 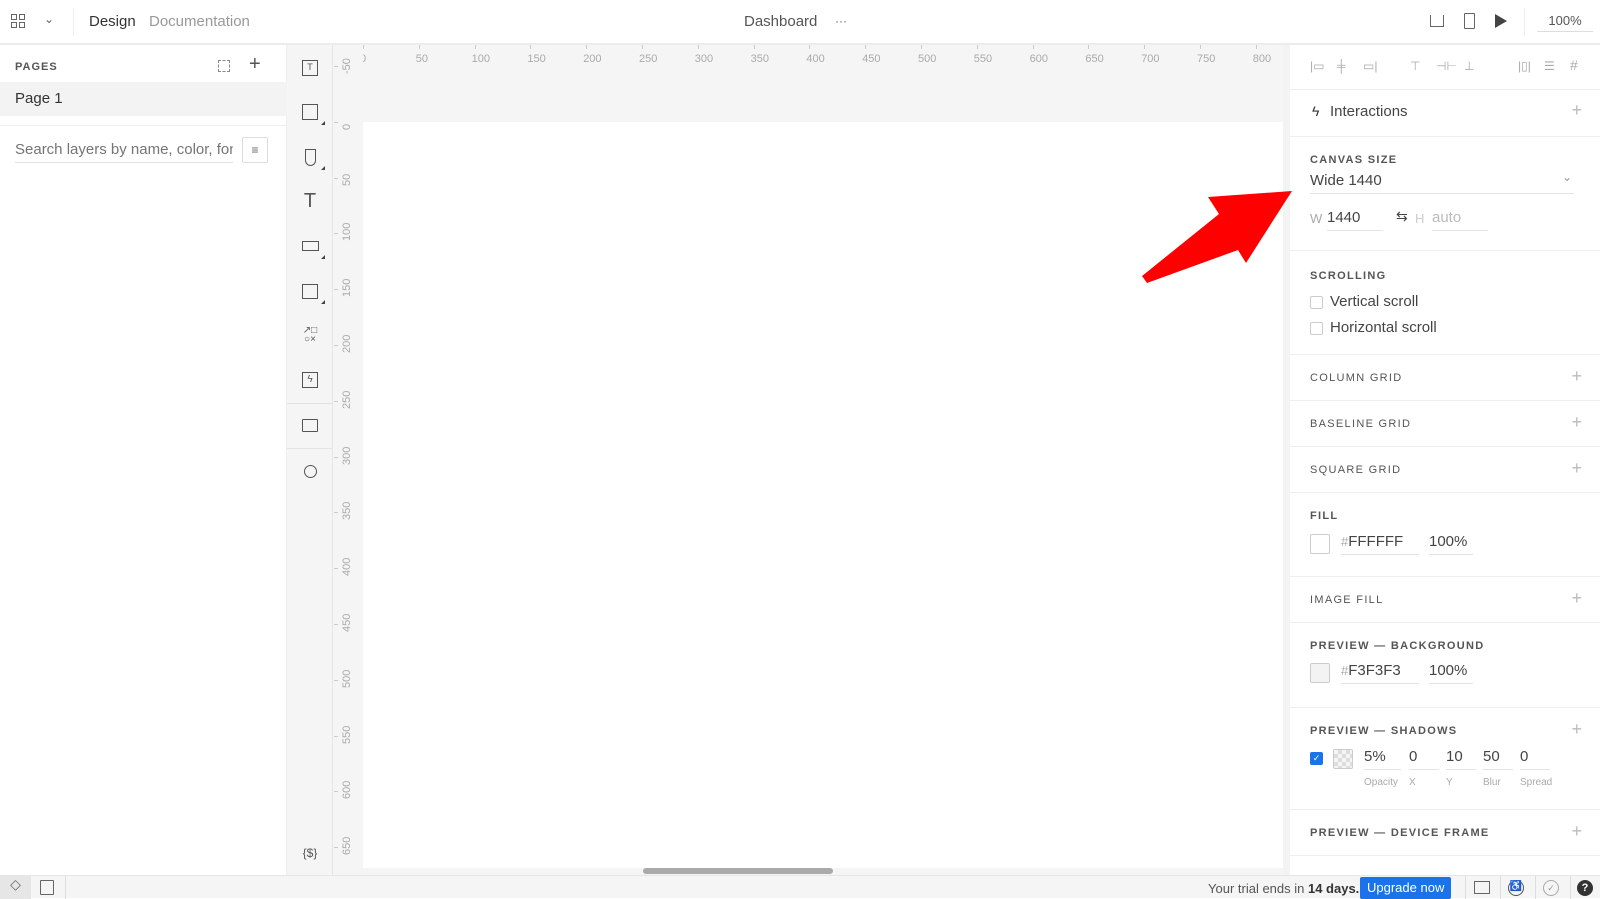 What do you see at coordinates (1482, 887) in the screenshot?
I see `prototype-settings-icon` at bounding box center [1482, 887].